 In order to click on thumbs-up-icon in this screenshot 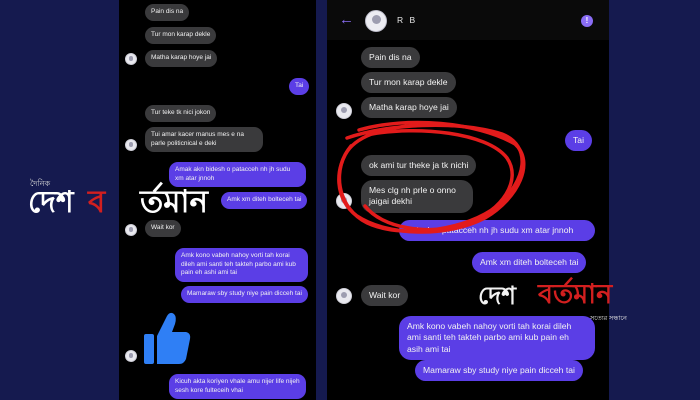, I will do `click(167, 338)`.